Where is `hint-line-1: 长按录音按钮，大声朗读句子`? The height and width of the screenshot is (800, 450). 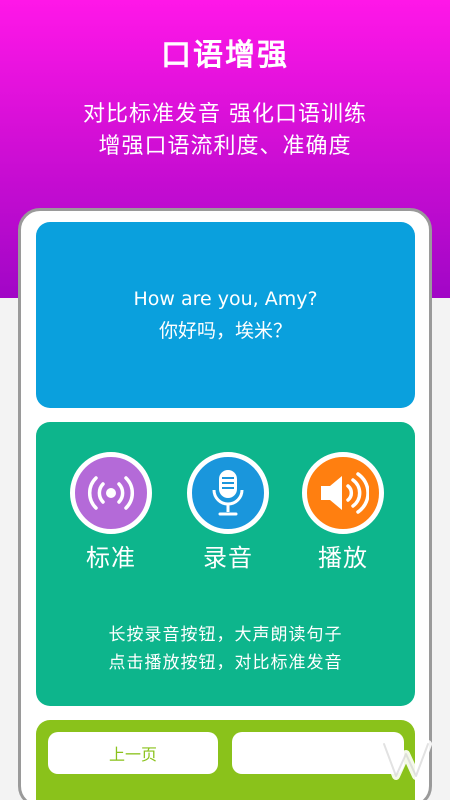 hint-line-1: 长按录音按钮，大声朗读句子 is located at coordinates (225, 635).